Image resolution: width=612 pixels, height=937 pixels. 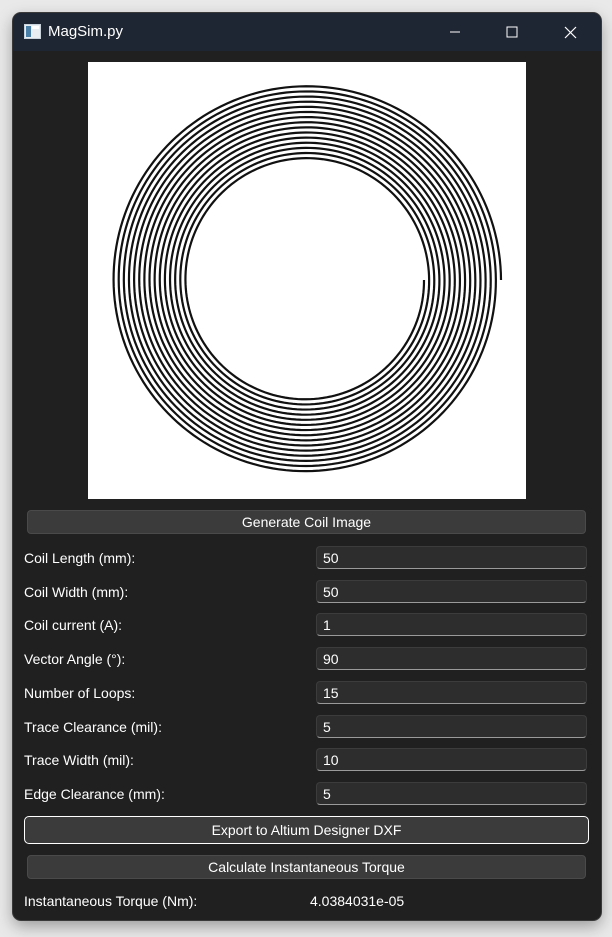 I want to click on torque-result-label: Instantaneous Torque (Nm):, so click(x=111, y=901).